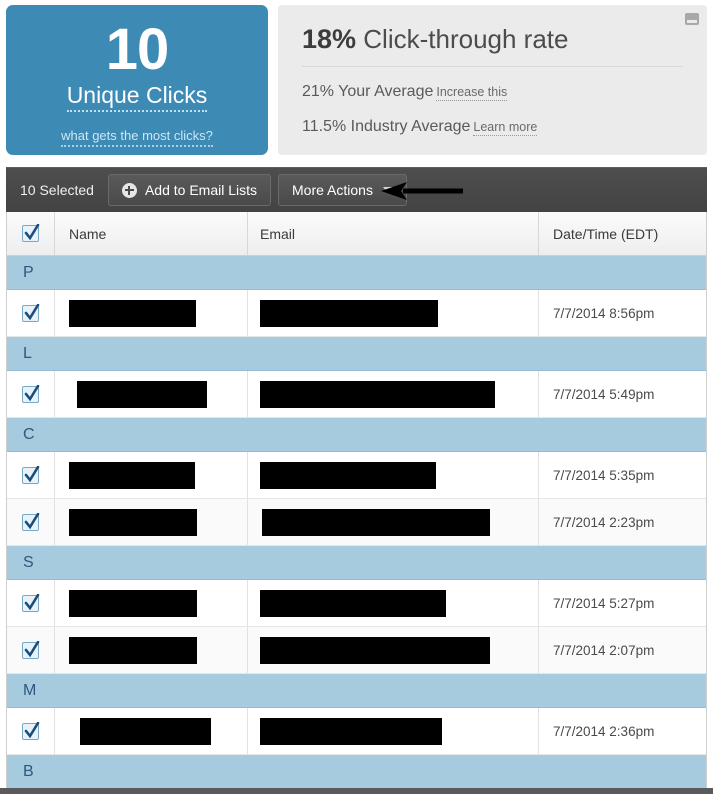 Image resolution: width=713 pixels, height=794 pixels. I want to click on window-bottom-chrome, so click(356, 791).